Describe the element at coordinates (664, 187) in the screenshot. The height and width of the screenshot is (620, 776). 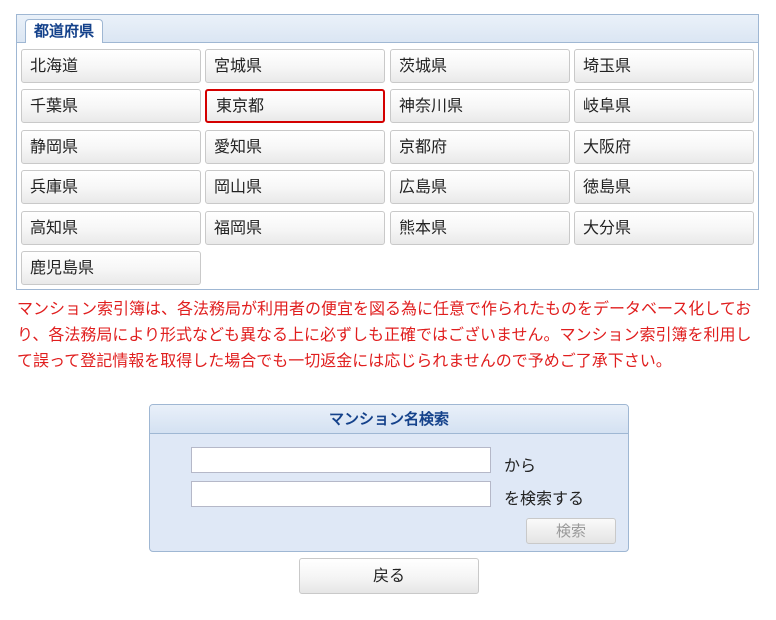
I see `prefecture-button: 徳島県` at that location.